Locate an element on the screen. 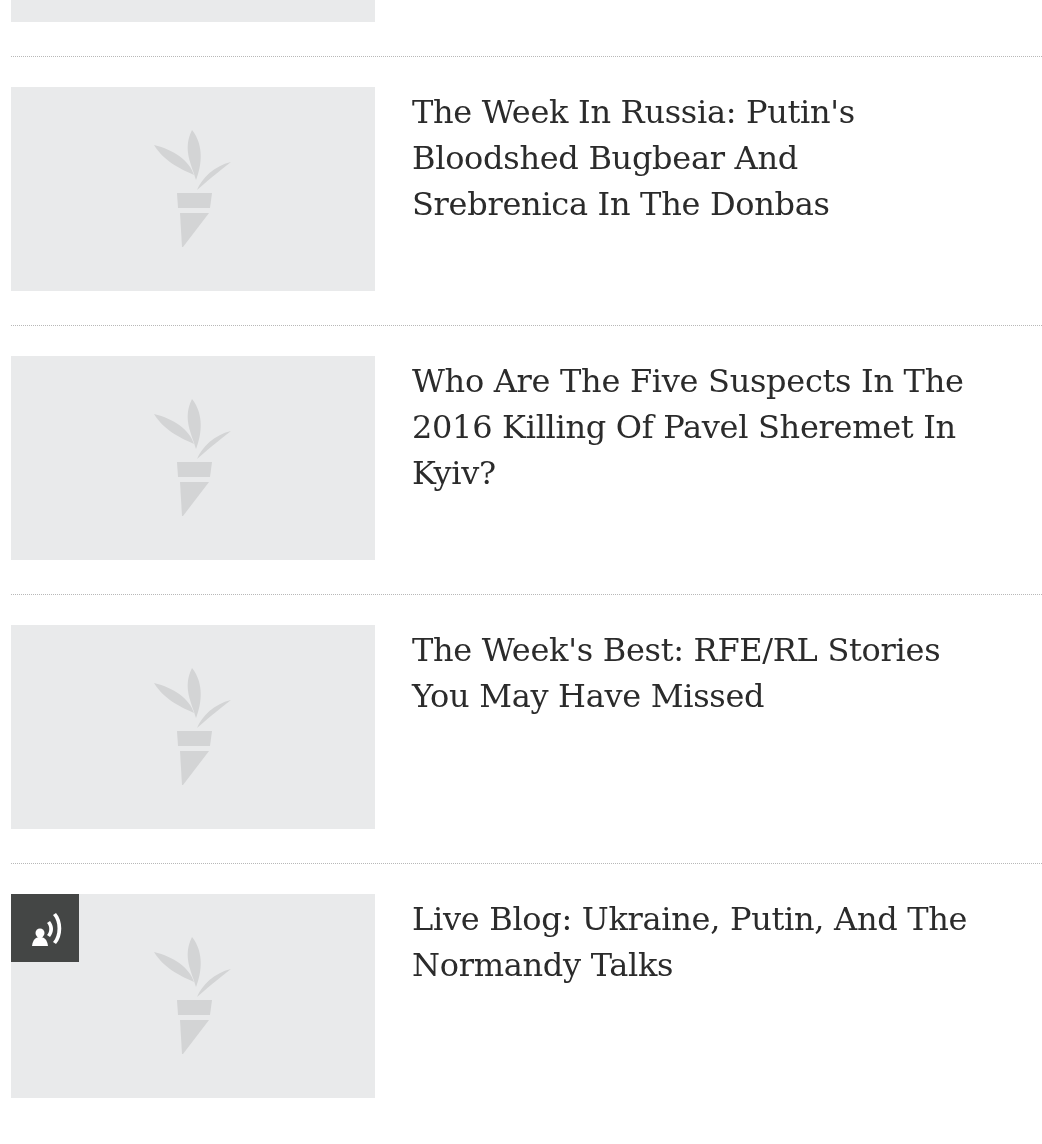  article-title-link: Live Blog: Ukraine, Putin, And The Normandy Talks is located at coordinates (690, 996).